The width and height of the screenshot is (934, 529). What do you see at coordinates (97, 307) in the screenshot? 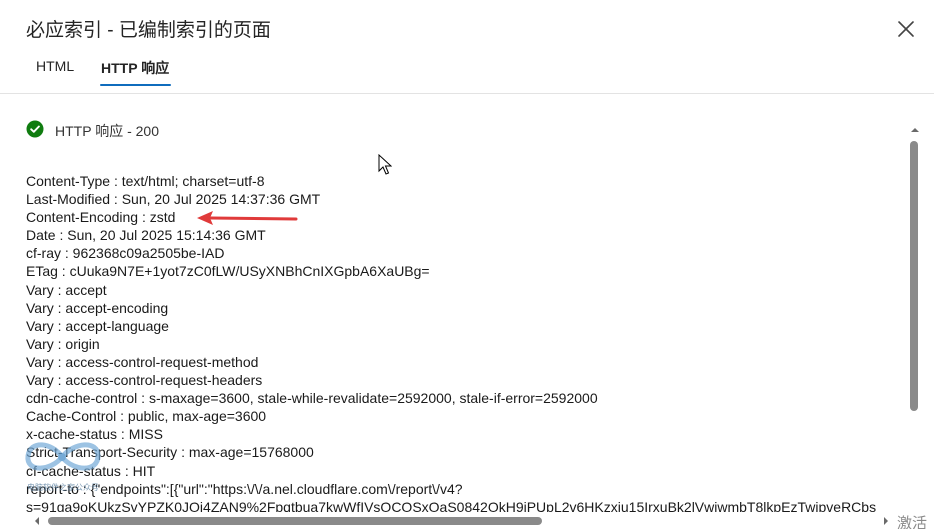
I see `header-line: Vary : accept-encoding` at bounding box center [97, 307].